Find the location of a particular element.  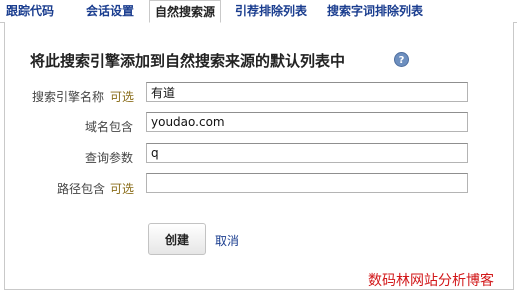

query-parameter-input is located at coordinates (307, 153).